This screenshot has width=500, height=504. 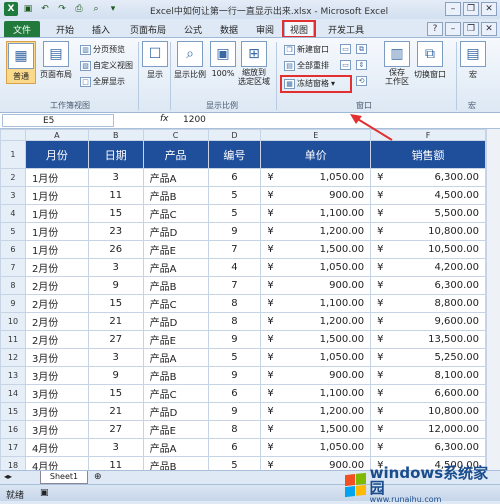 What do you see at coordinates (471, 29) in the screenshot?
I see `wb-restore-button: ❐` at bounding box center [471, 29].